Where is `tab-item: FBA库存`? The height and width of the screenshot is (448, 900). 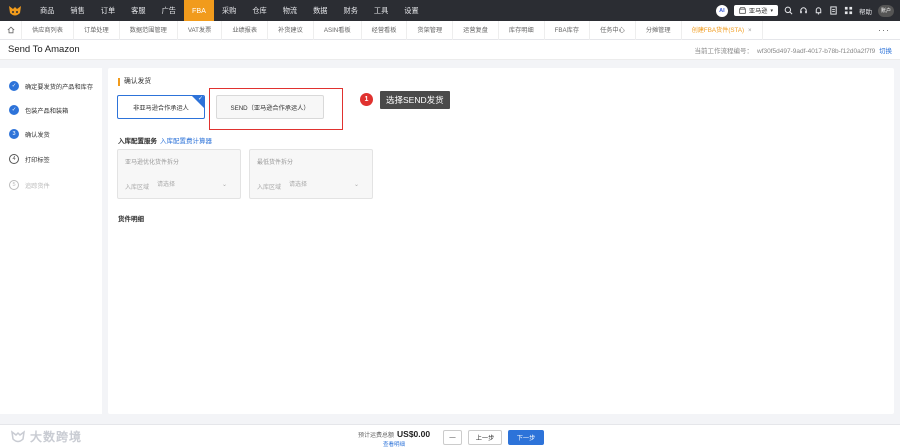 tab-item: FBA库存 is located at coordinates (568, 30).